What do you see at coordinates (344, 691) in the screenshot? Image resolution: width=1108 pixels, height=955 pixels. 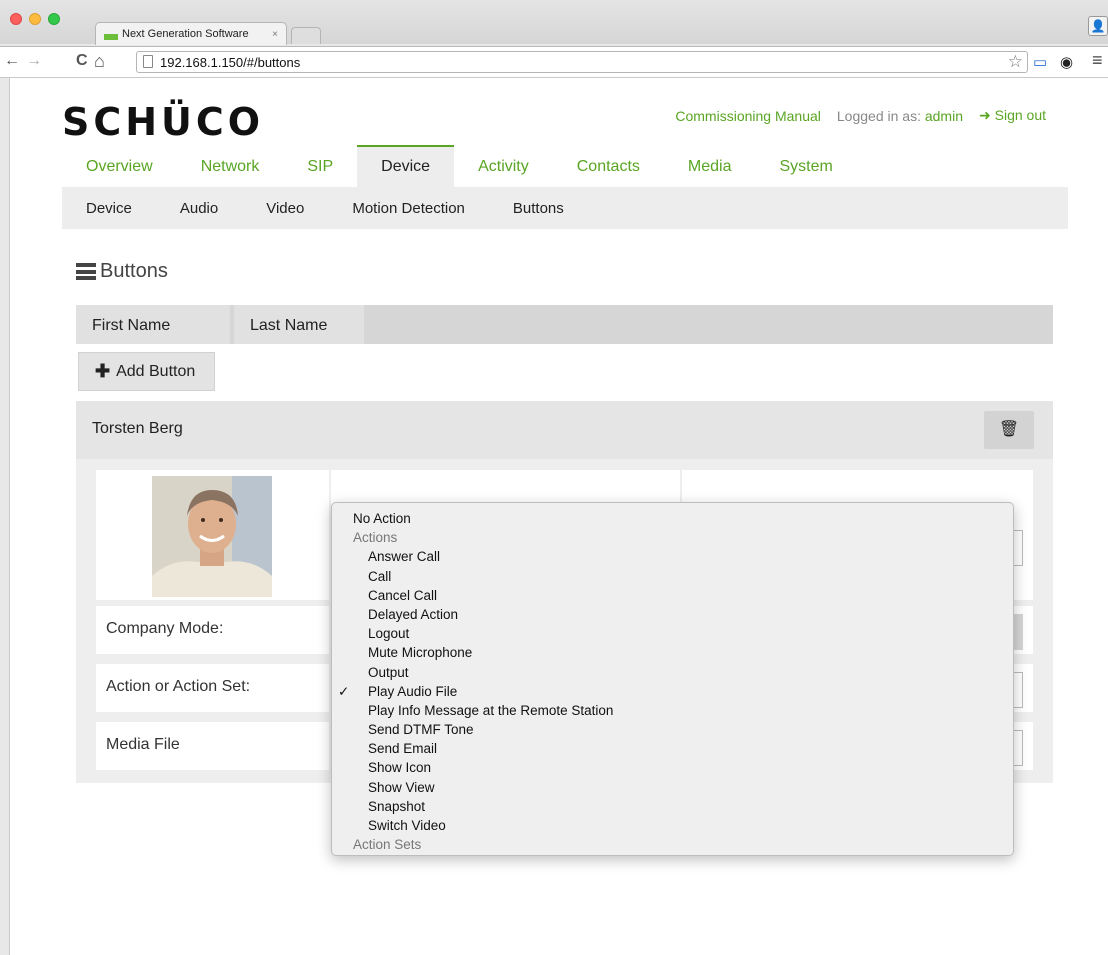 I see `checkmark-icon: ✓` at bounding box center [344, 691].